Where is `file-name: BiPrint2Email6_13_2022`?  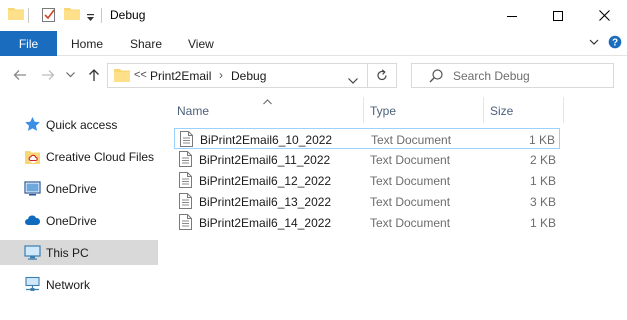 file-name: BiPrint2Email6_13_2022 is located at coordinates (265, 202).